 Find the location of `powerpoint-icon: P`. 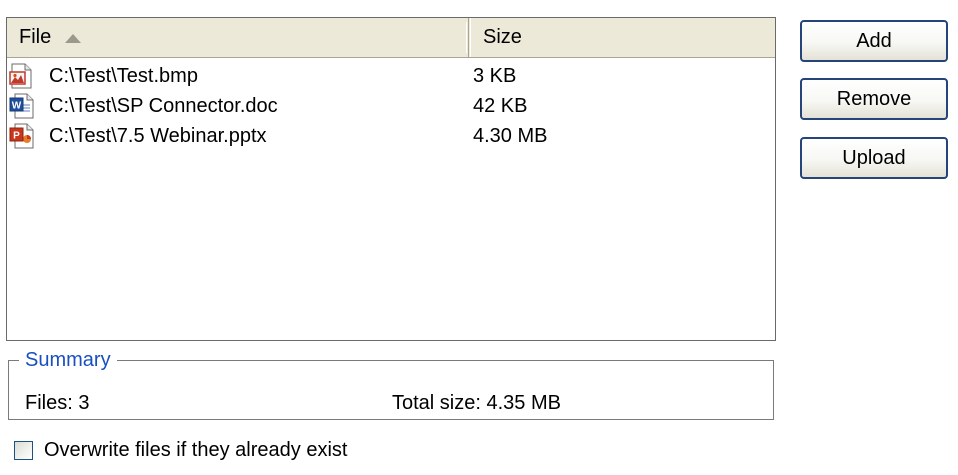

powerpoint-icon: P is located at coordinates (22, 136).